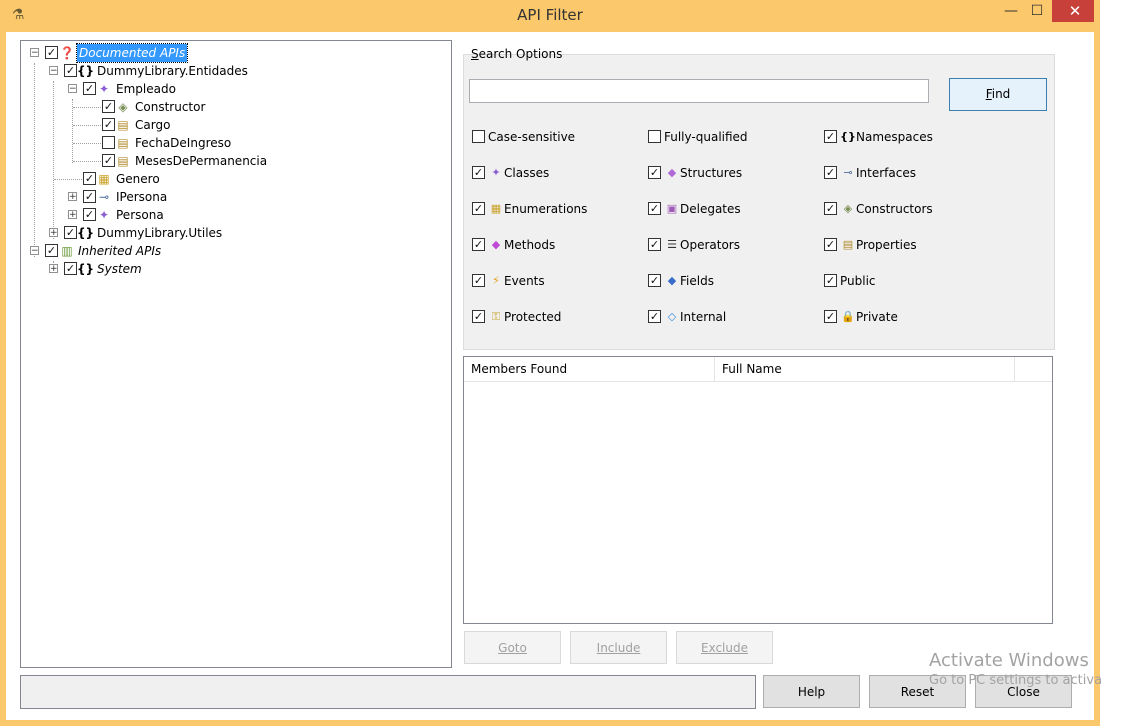 Image resolution: width=1122 pixels, height=726 pixels. Describe the element at coordinates (699, 91) in the screenshot. I see `search-input` at that location.